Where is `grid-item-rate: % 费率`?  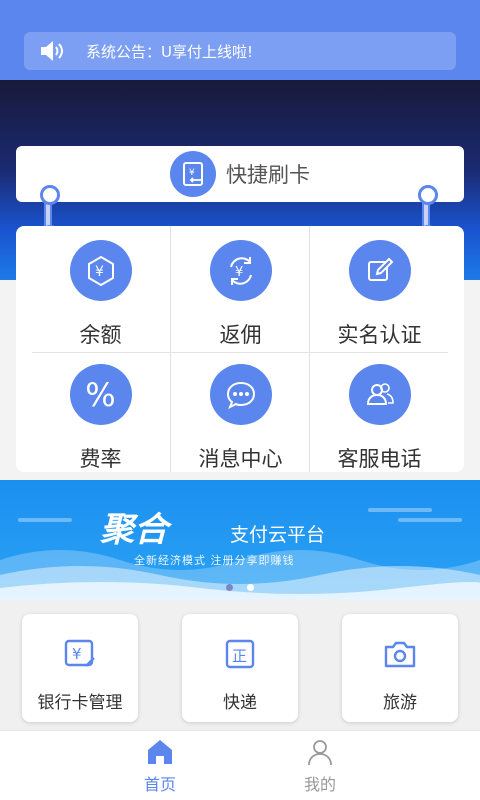
grid-item-rate: % 费率 is located at coordinates (100, 411).